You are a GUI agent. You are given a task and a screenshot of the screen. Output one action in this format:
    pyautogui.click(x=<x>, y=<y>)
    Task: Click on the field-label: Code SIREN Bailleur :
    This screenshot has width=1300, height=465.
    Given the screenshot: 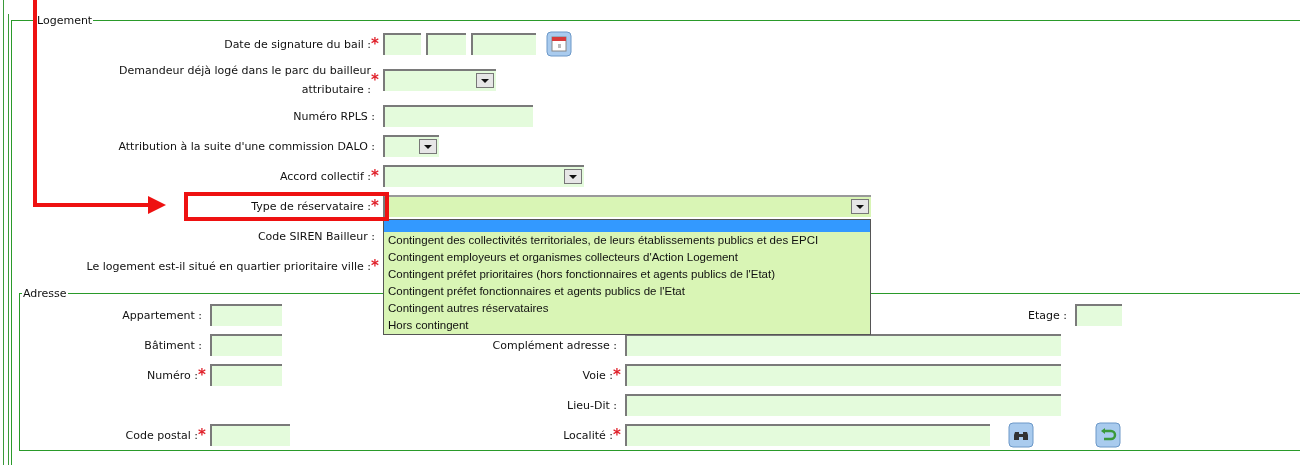 What is the action you would take?
    pyautogui.click(x=316, y=236)
    